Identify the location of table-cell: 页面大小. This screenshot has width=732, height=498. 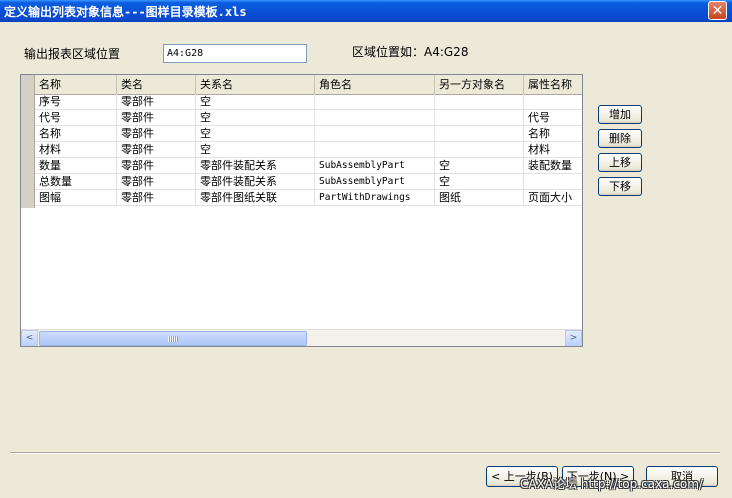
(553, 198).